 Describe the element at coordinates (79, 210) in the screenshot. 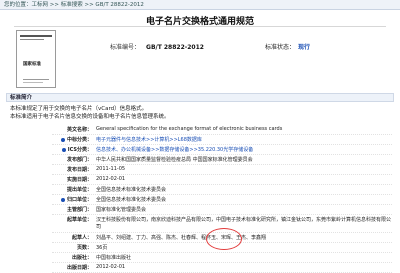

I see `management-label: 主管部门：` at that location.